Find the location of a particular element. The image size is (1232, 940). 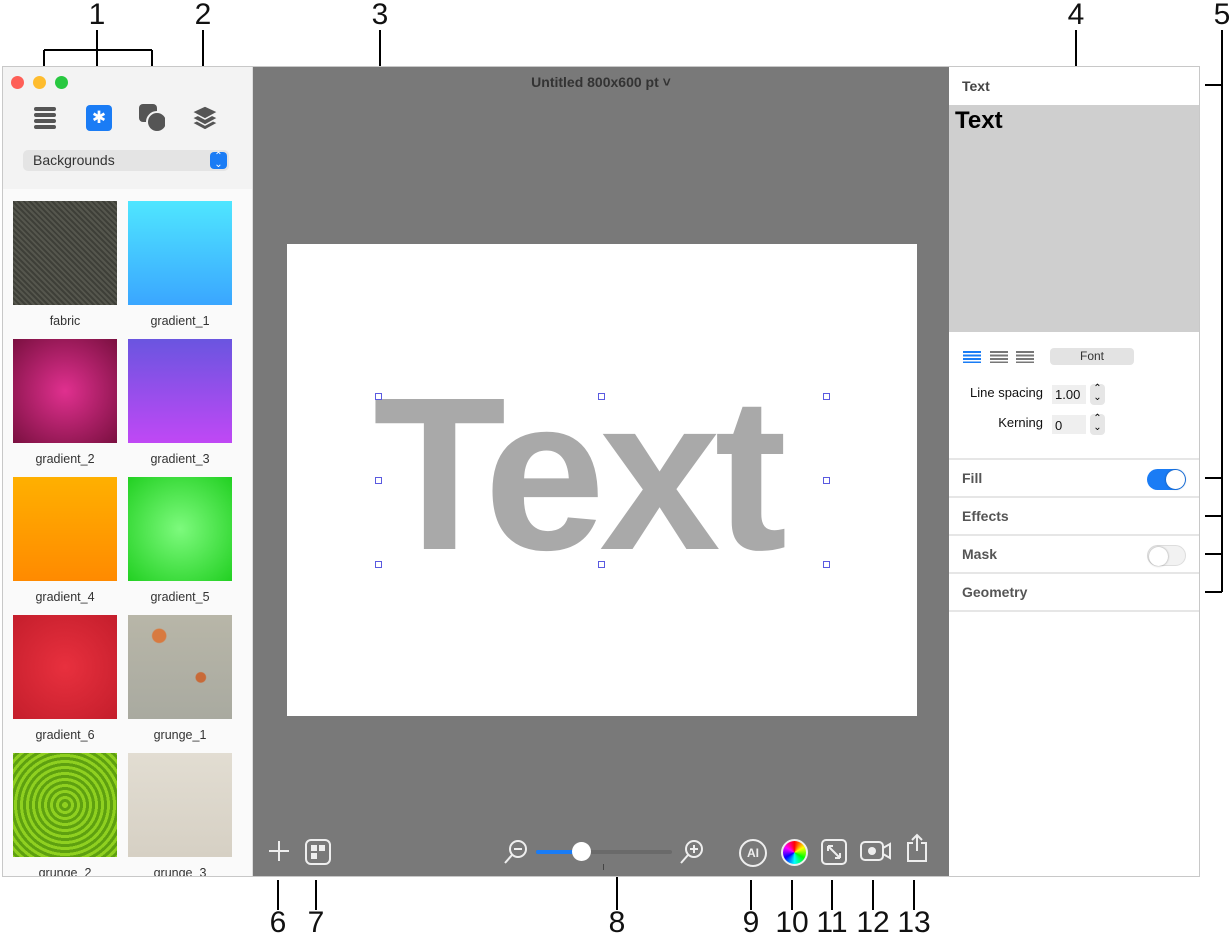

color-wheel-icon is located at coordinates (794, 852).